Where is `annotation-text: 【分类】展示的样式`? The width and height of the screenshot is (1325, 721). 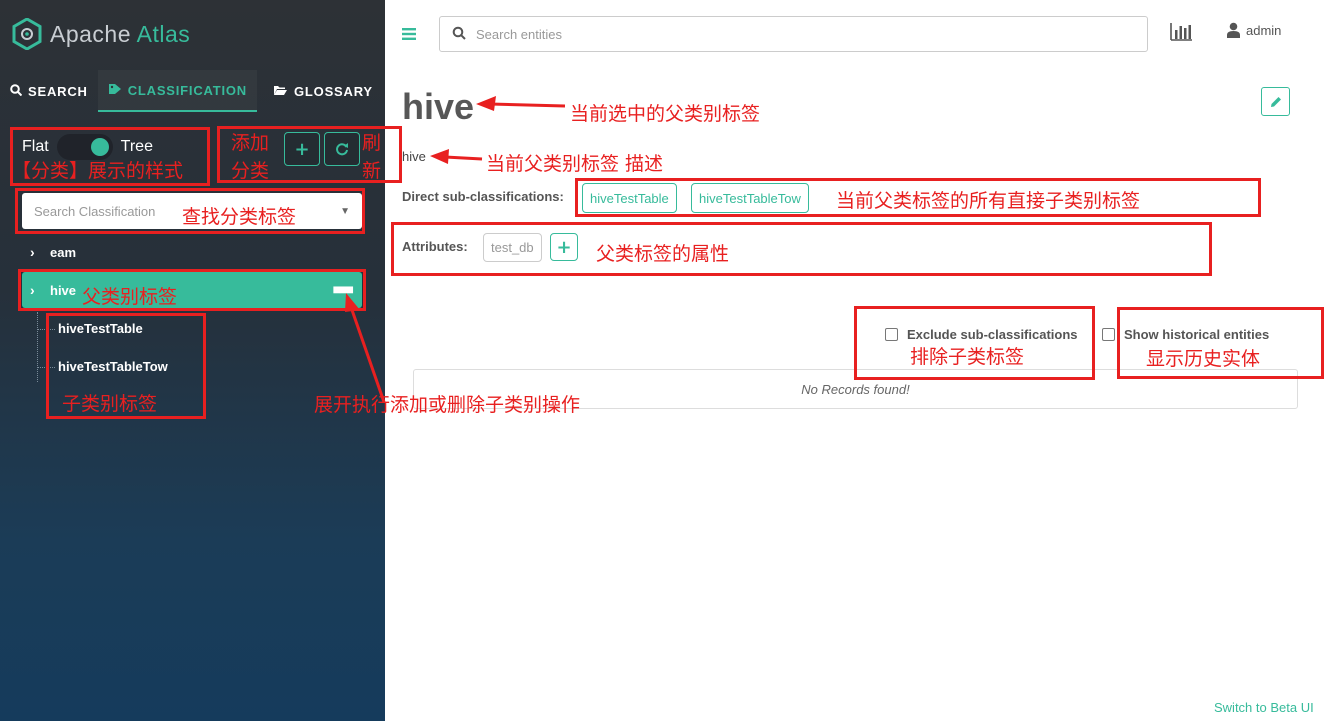 annotation-text: 【分类】展示的样式 is located at coordinates (98, 171).